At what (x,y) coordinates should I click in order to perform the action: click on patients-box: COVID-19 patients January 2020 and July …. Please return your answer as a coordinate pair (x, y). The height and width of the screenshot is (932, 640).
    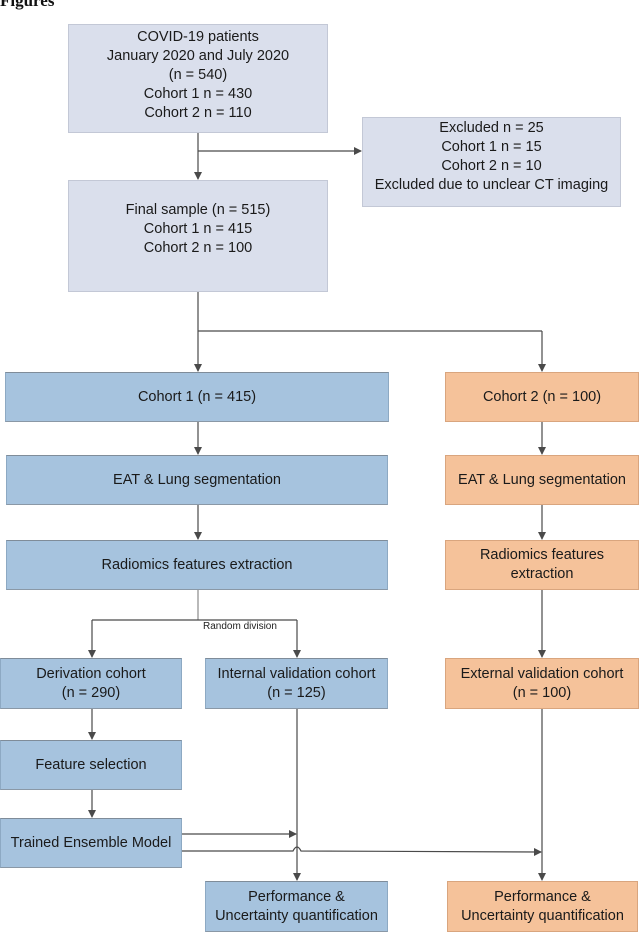
    Looking at the image, I should click on (198, 78).